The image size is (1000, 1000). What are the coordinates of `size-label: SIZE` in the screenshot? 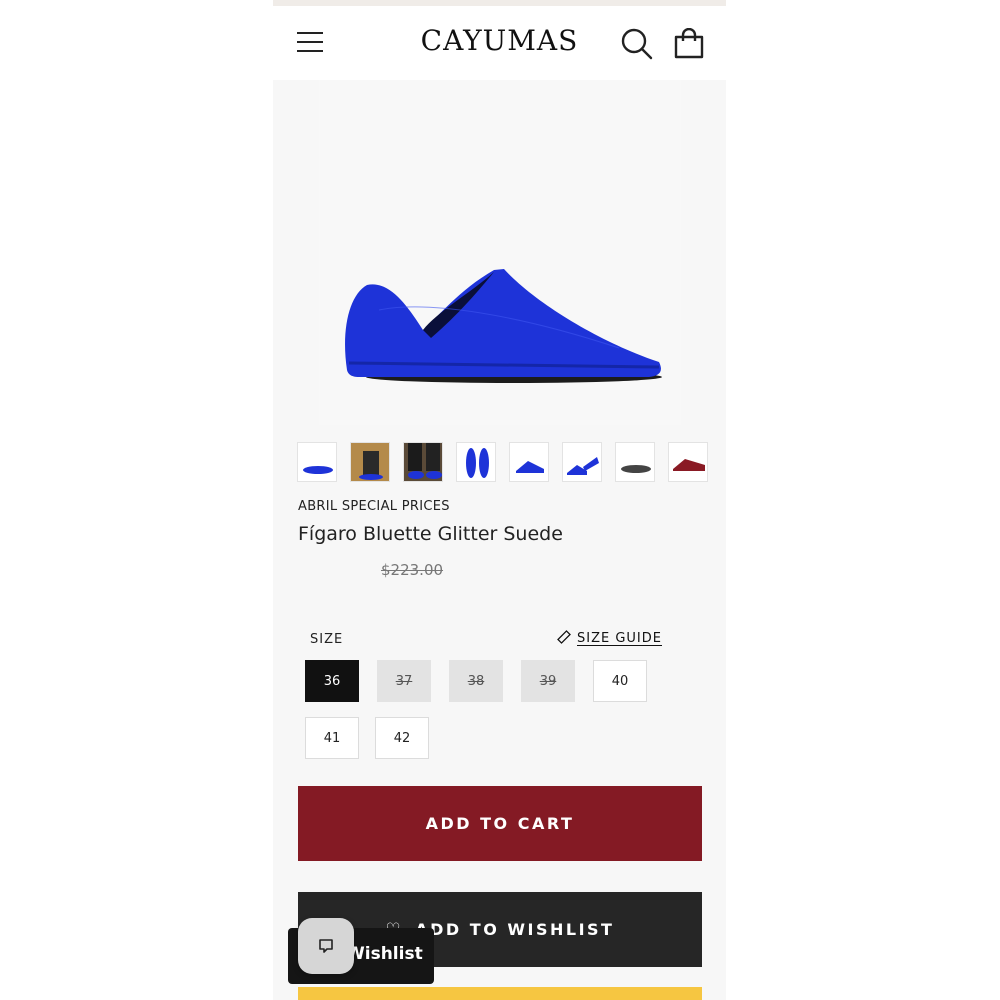 It's located at (327, 639).